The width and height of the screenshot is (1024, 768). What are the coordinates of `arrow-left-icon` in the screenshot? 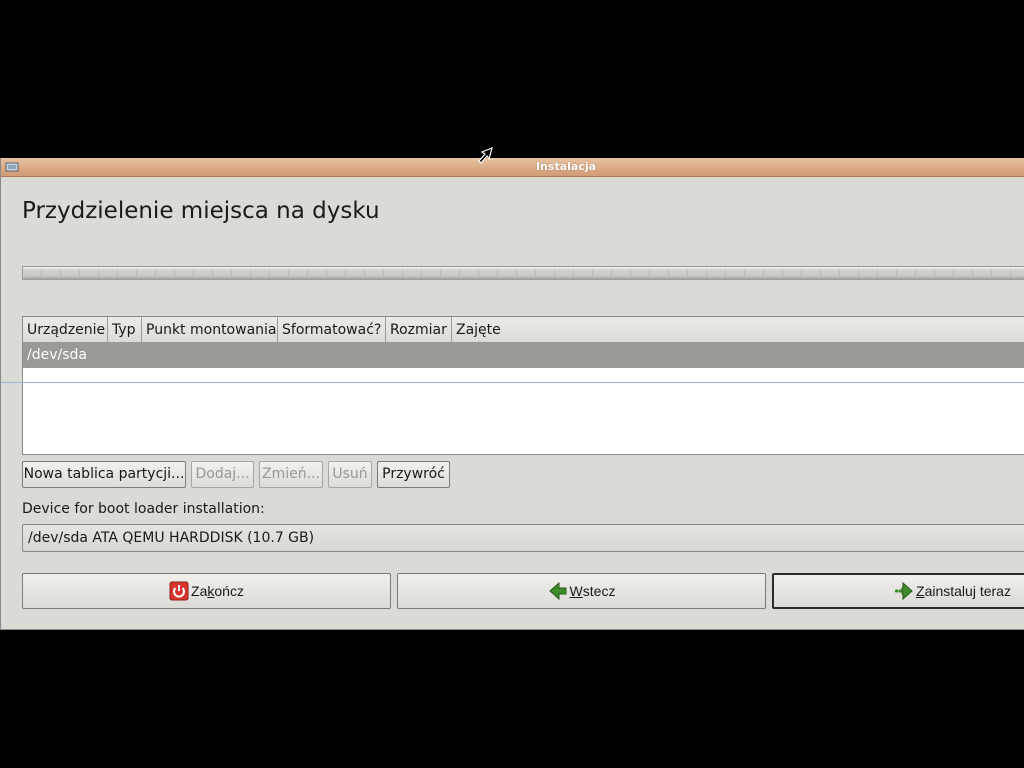 It's located at (557, 591).